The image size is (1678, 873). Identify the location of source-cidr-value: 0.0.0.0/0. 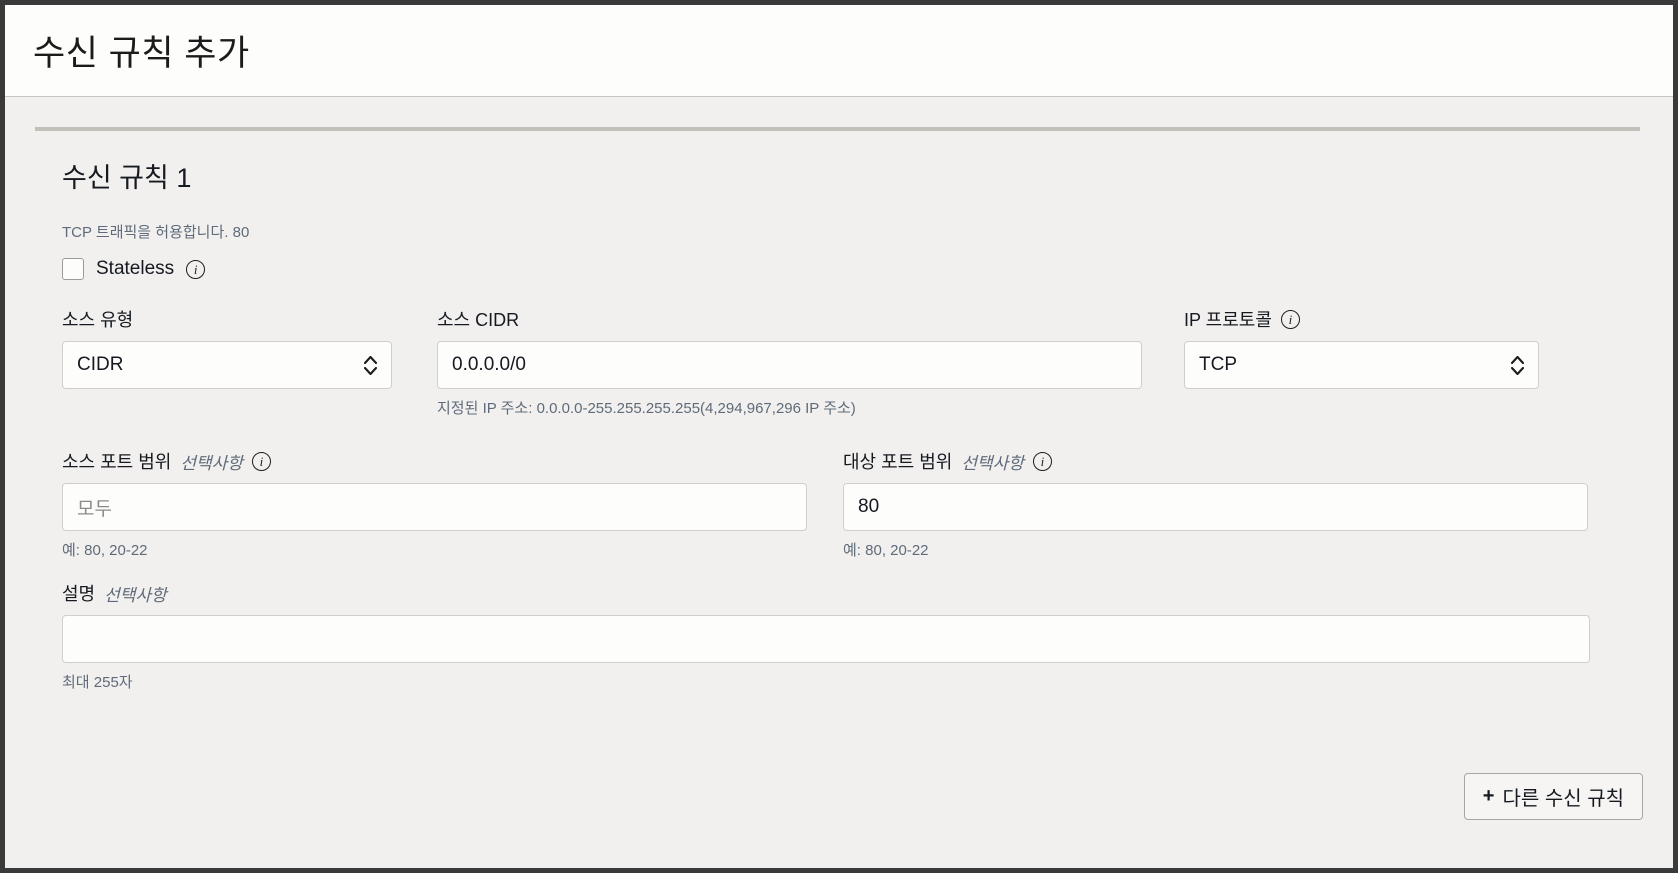
(489, 364).